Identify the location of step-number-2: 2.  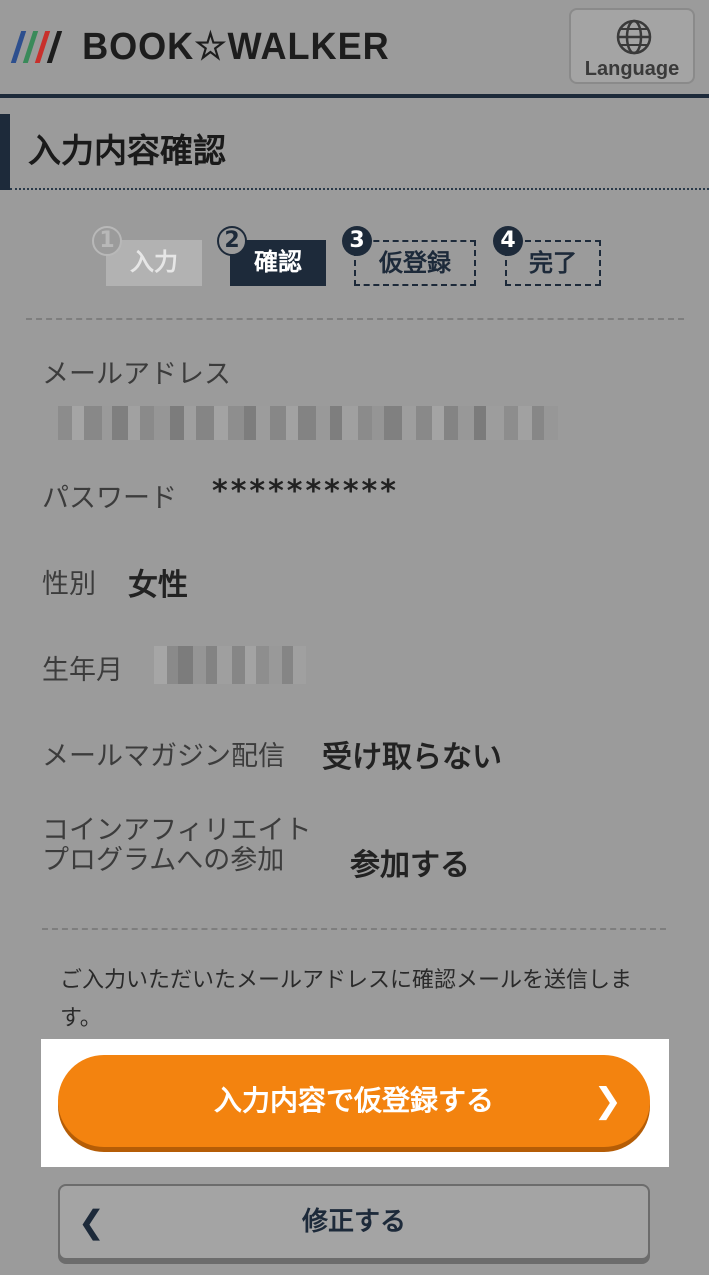
(232, 241).